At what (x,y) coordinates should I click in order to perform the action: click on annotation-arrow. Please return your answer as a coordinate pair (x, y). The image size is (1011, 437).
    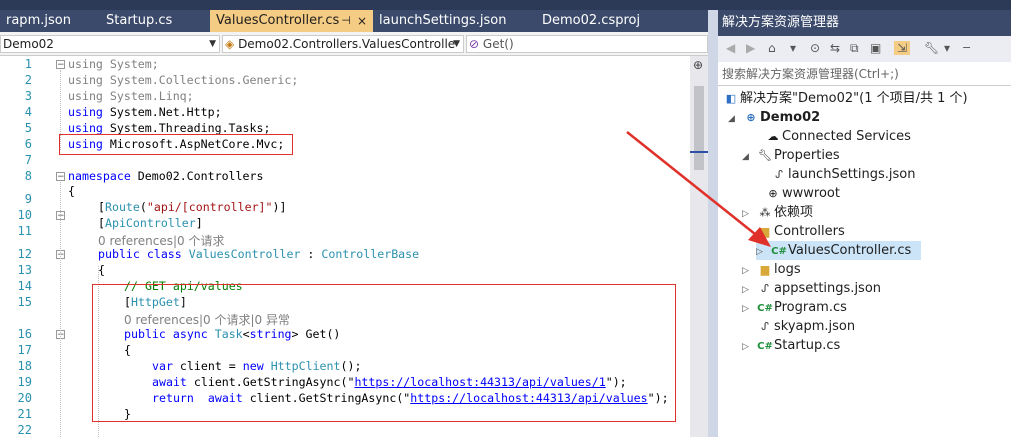
    Looking at the image, I should click on (698, 189).